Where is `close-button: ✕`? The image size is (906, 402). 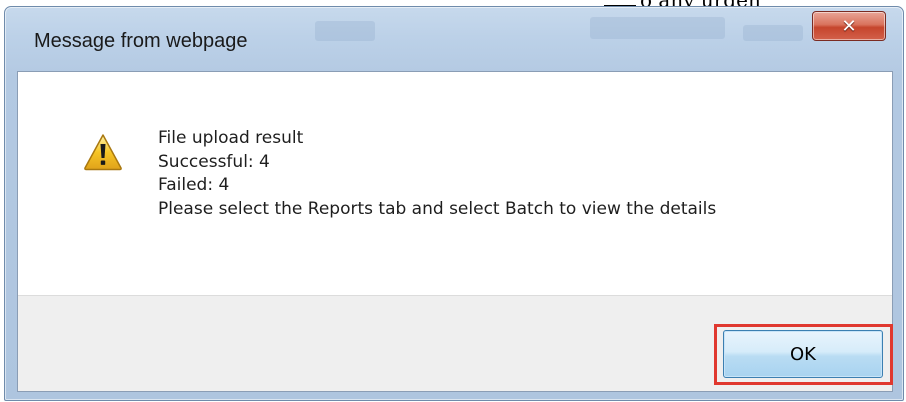
close-button: ✕ is located at coordinates (849, 26).